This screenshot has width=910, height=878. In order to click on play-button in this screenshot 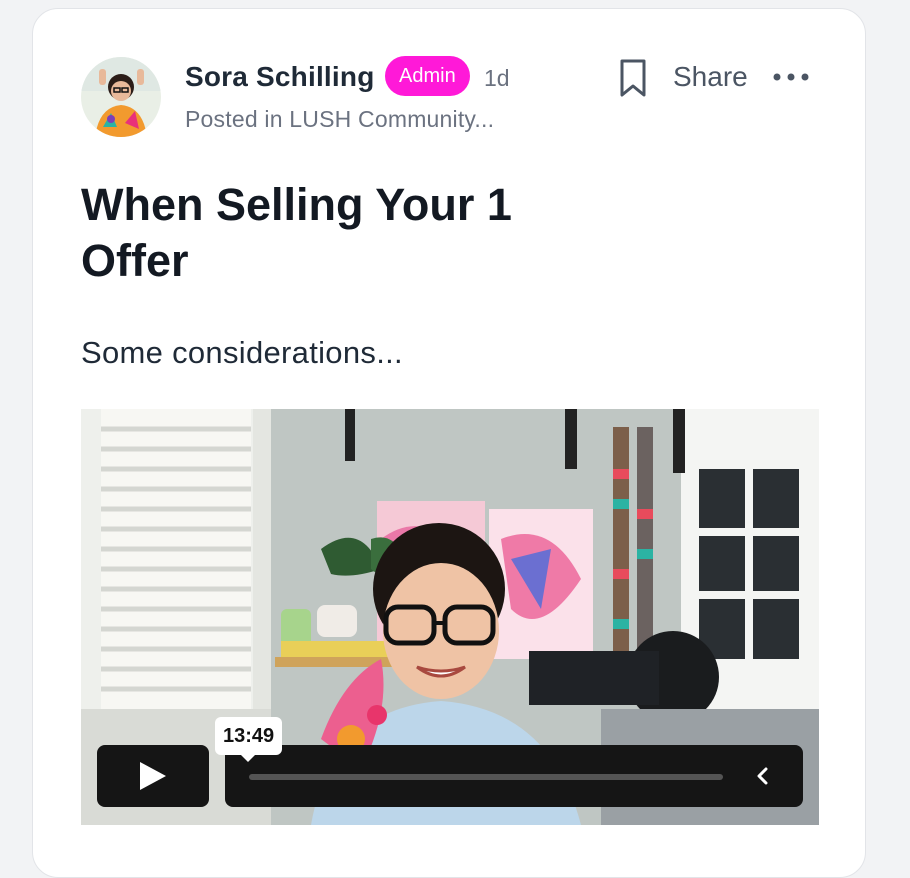, I will do `click(153, 776)`.